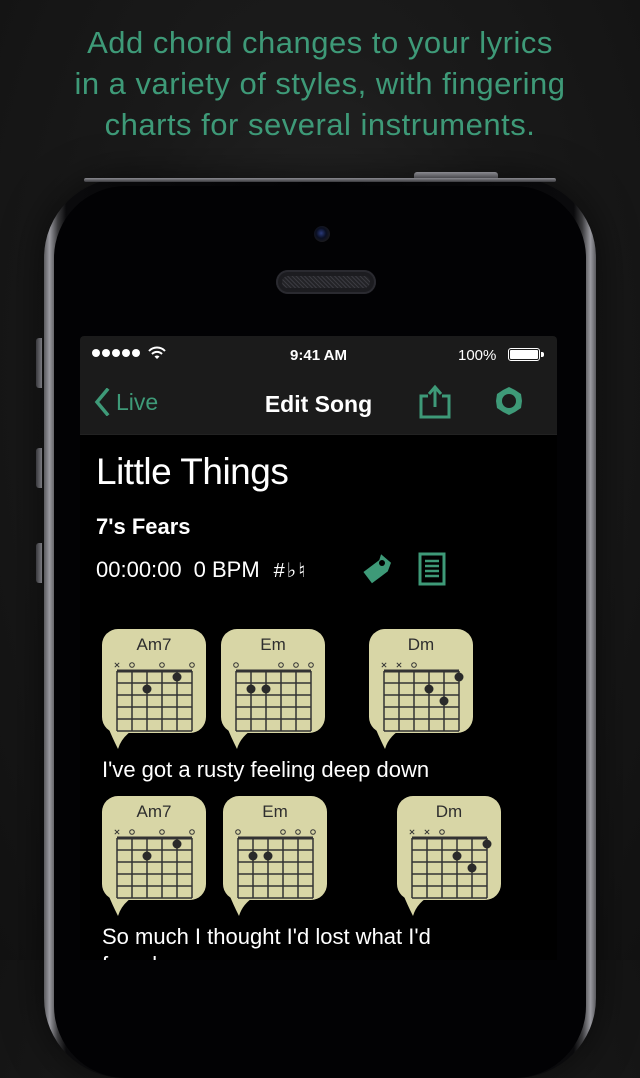 The image size is (640, 1078). I want to click on back-button: Live, so click(126, 402).